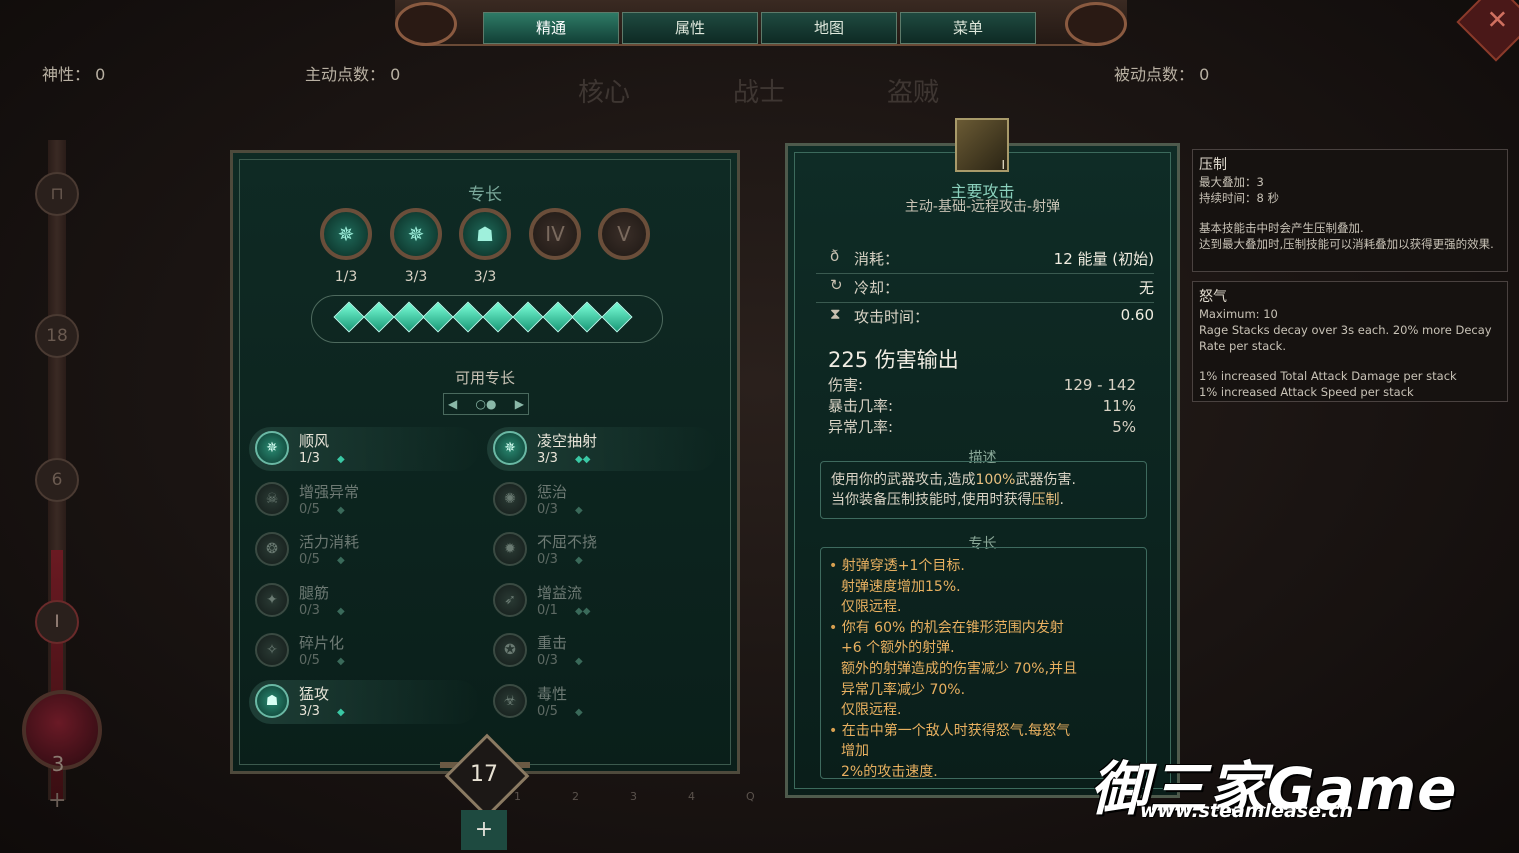 The height and width of the screenshot is (853, 1519). What do you see at coordinates (982, 207) in the screenshot?
I see `skill-tags: 主动-基础-远程攻击-射弹` at bounding box center [982, 207].